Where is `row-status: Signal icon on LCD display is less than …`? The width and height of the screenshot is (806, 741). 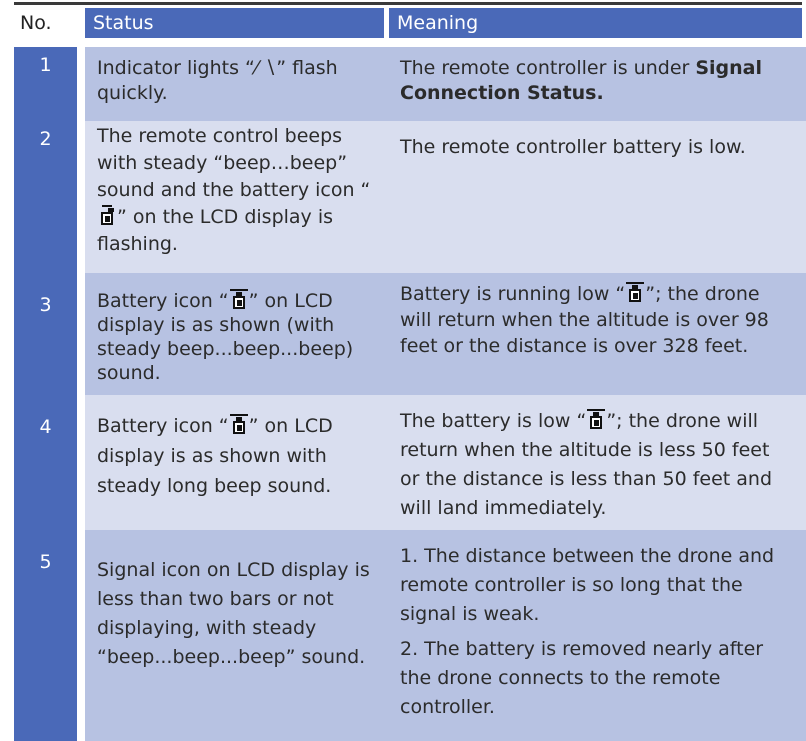
row-status: Signal icon on LCD display is less than … is located at coordinates (233, 613).